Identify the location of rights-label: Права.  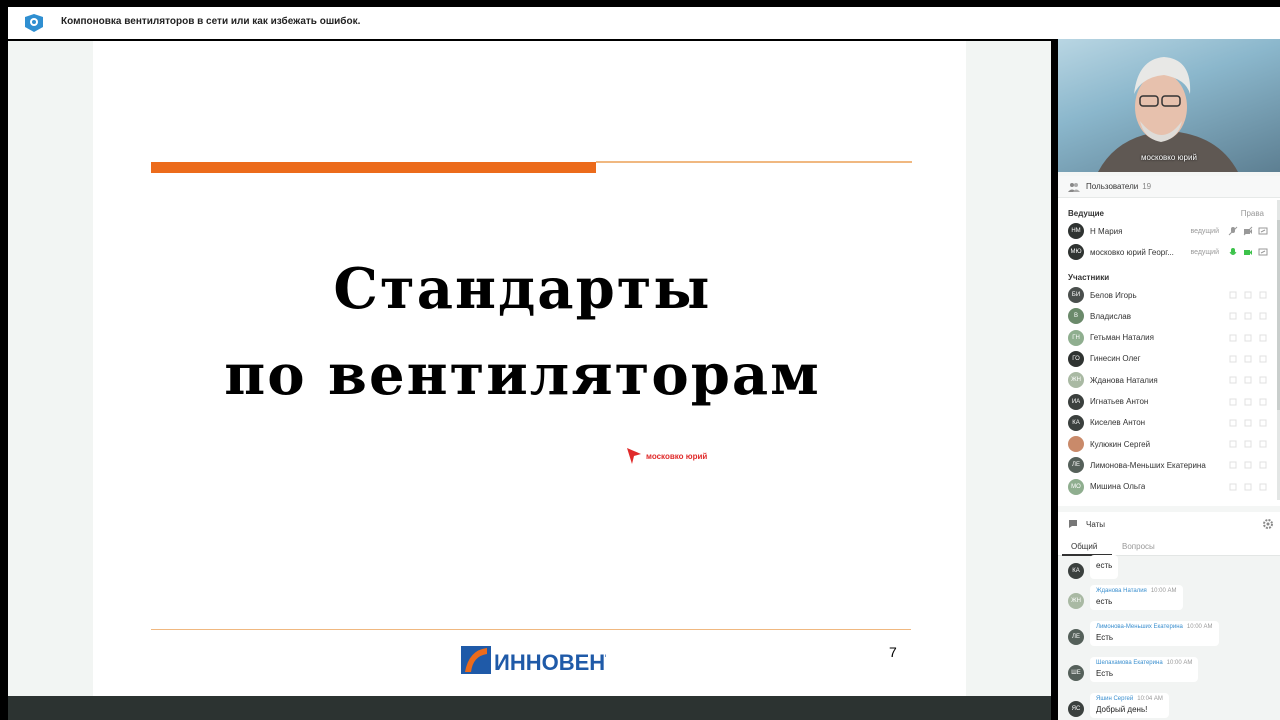
(1252, 213).